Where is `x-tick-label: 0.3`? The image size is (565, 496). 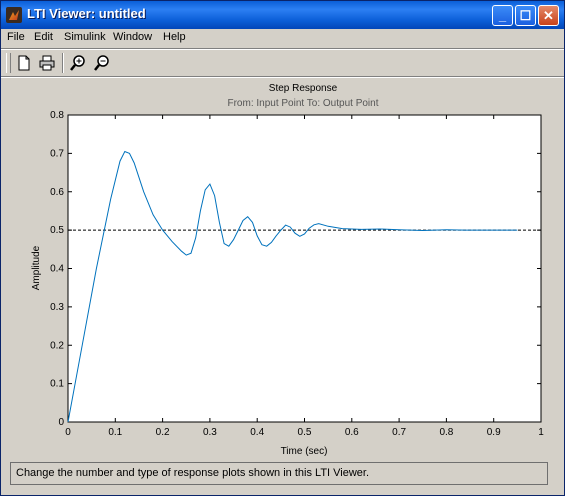
x-tick-label: 0.3 is located at coordinates (210, 432).